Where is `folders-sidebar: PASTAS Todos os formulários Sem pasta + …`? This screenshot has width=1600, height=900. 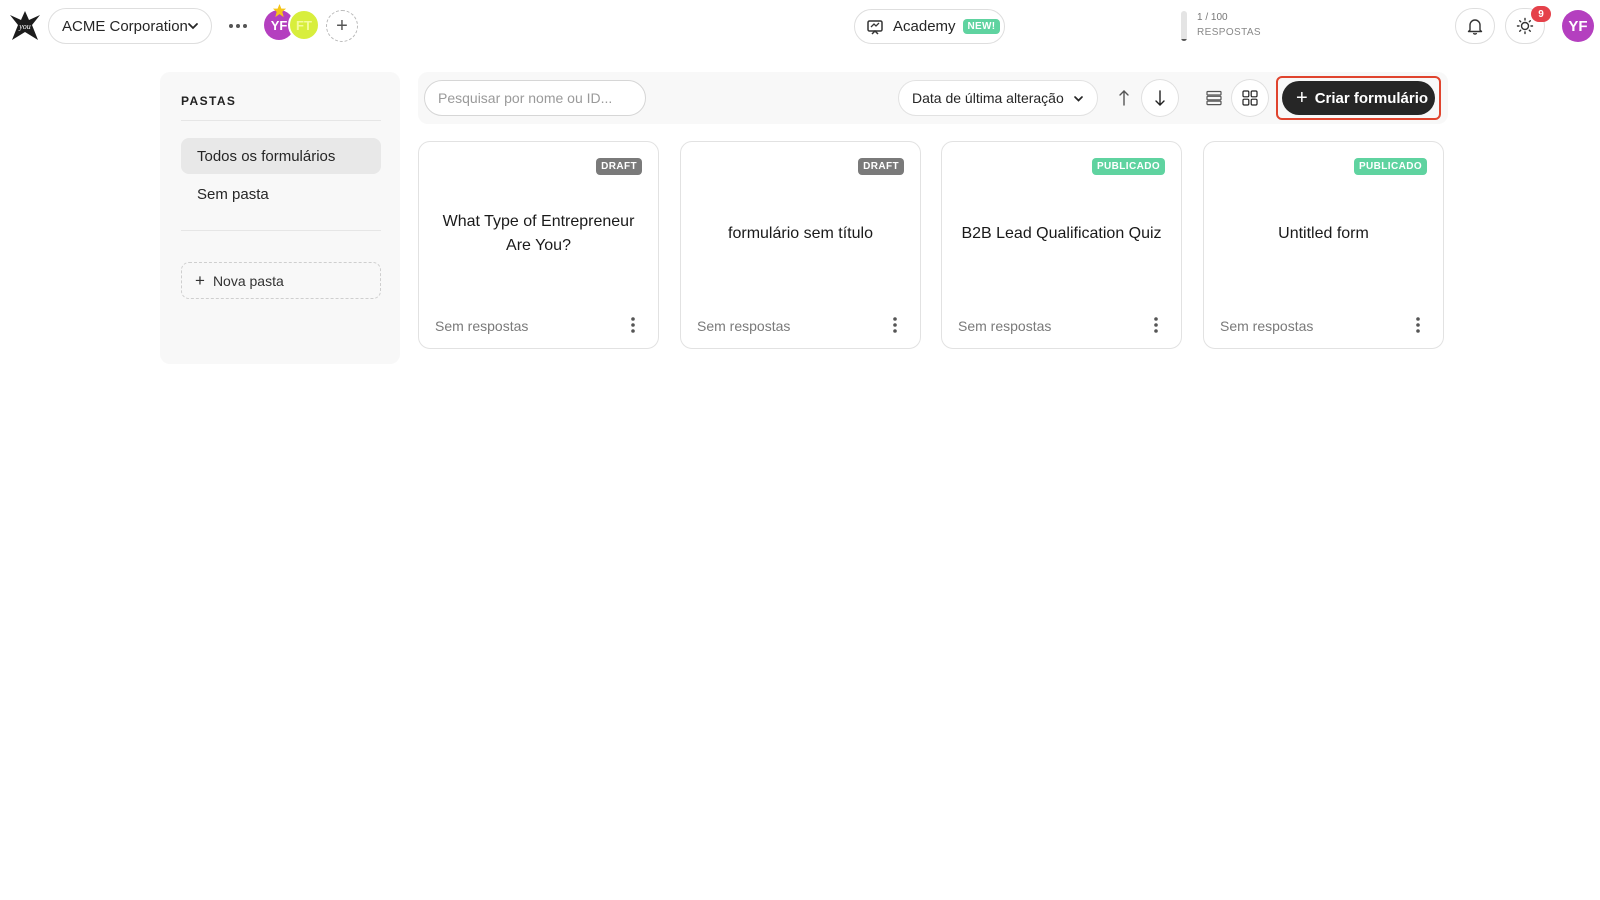 folders-sidebar: PASTAS Todos os formulários Sem pasta + … is located at coordinates (280, 218).